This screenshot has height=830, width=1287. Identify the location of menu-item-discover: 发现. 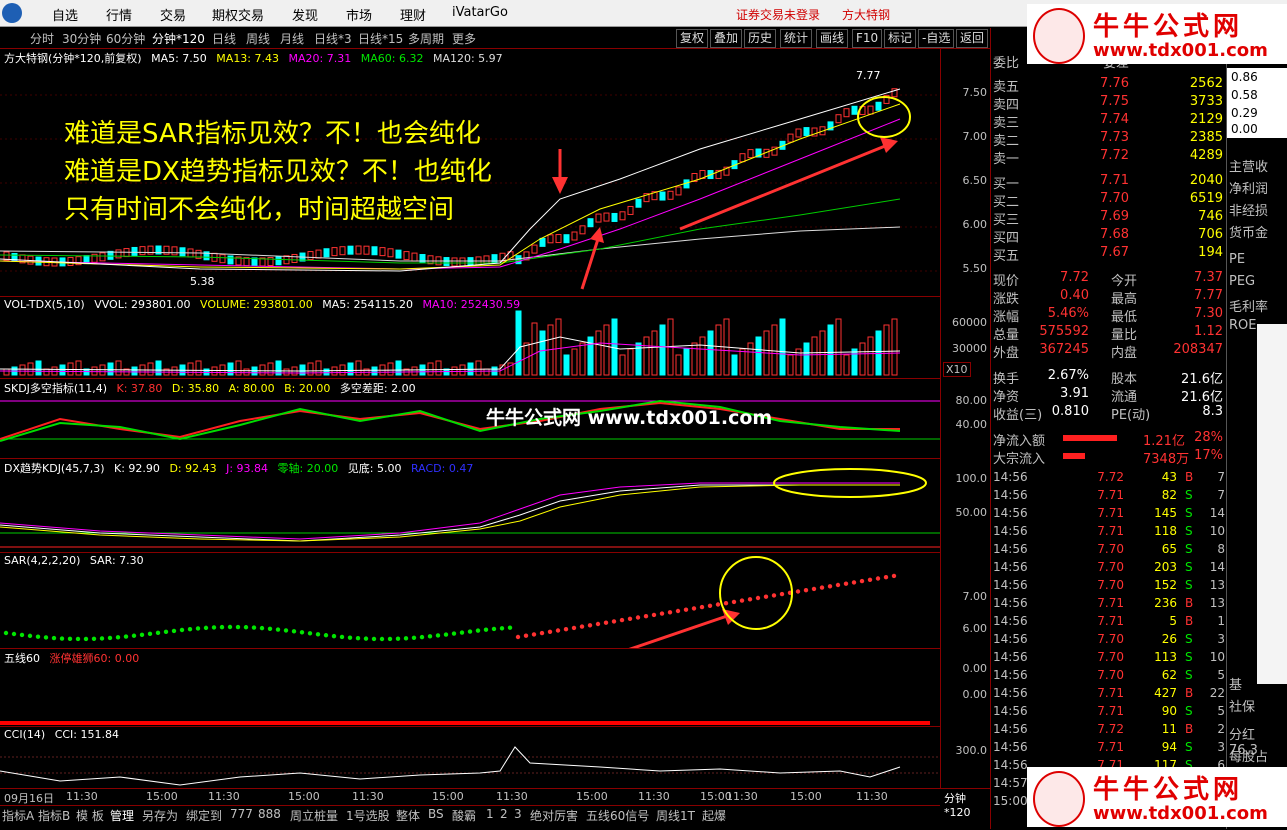
(305, 14).